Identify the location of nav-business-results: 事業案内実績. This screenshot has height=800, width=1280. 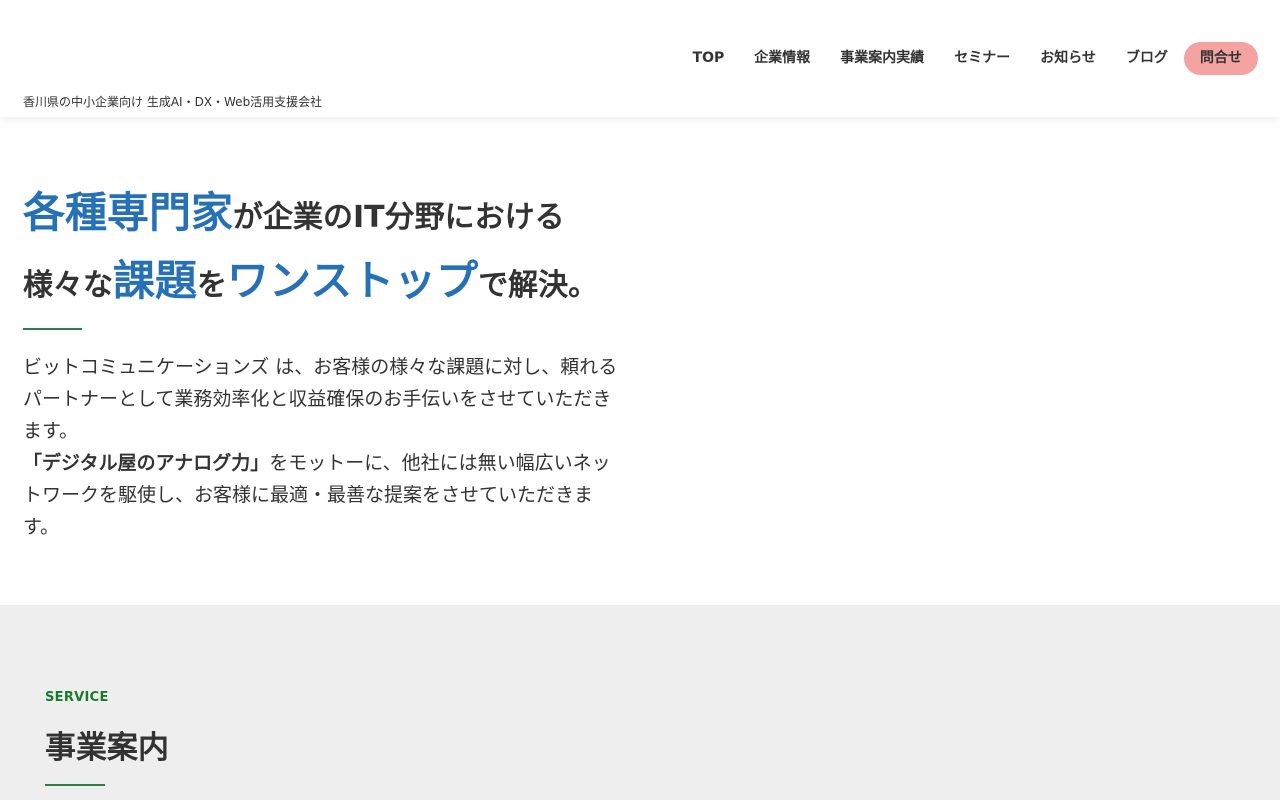
(882, 58).